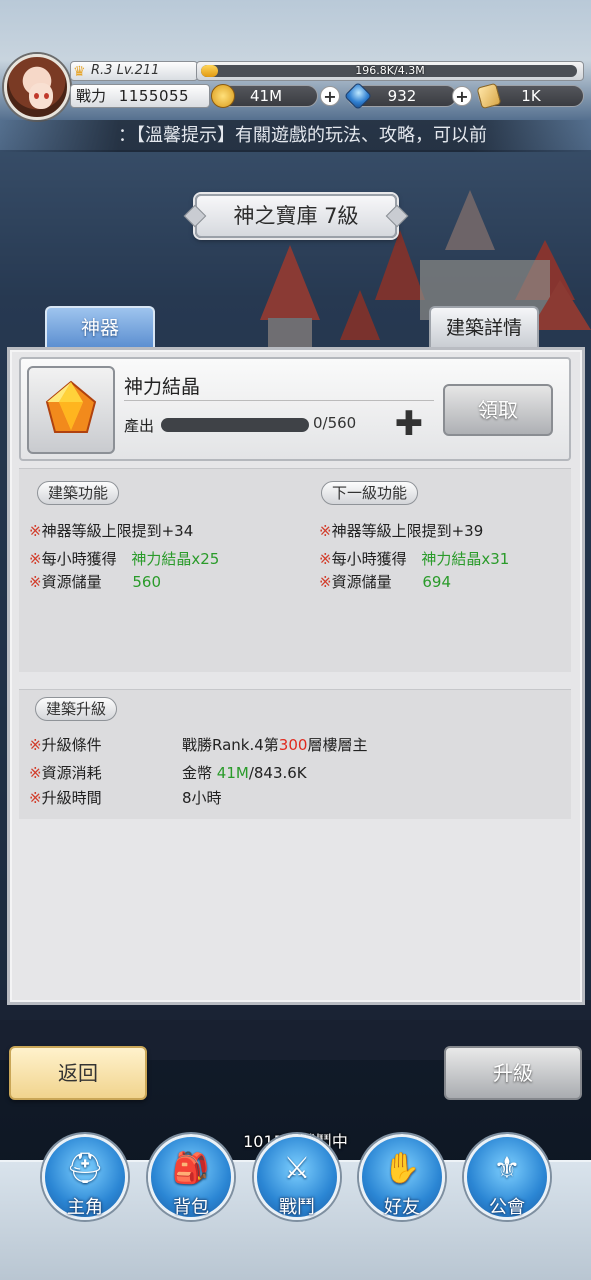 The image size is (591, 1280). Describe the element at coordinates (191, 1168) in the screenshot. I see `backpack-icon: 🎒` at that location.